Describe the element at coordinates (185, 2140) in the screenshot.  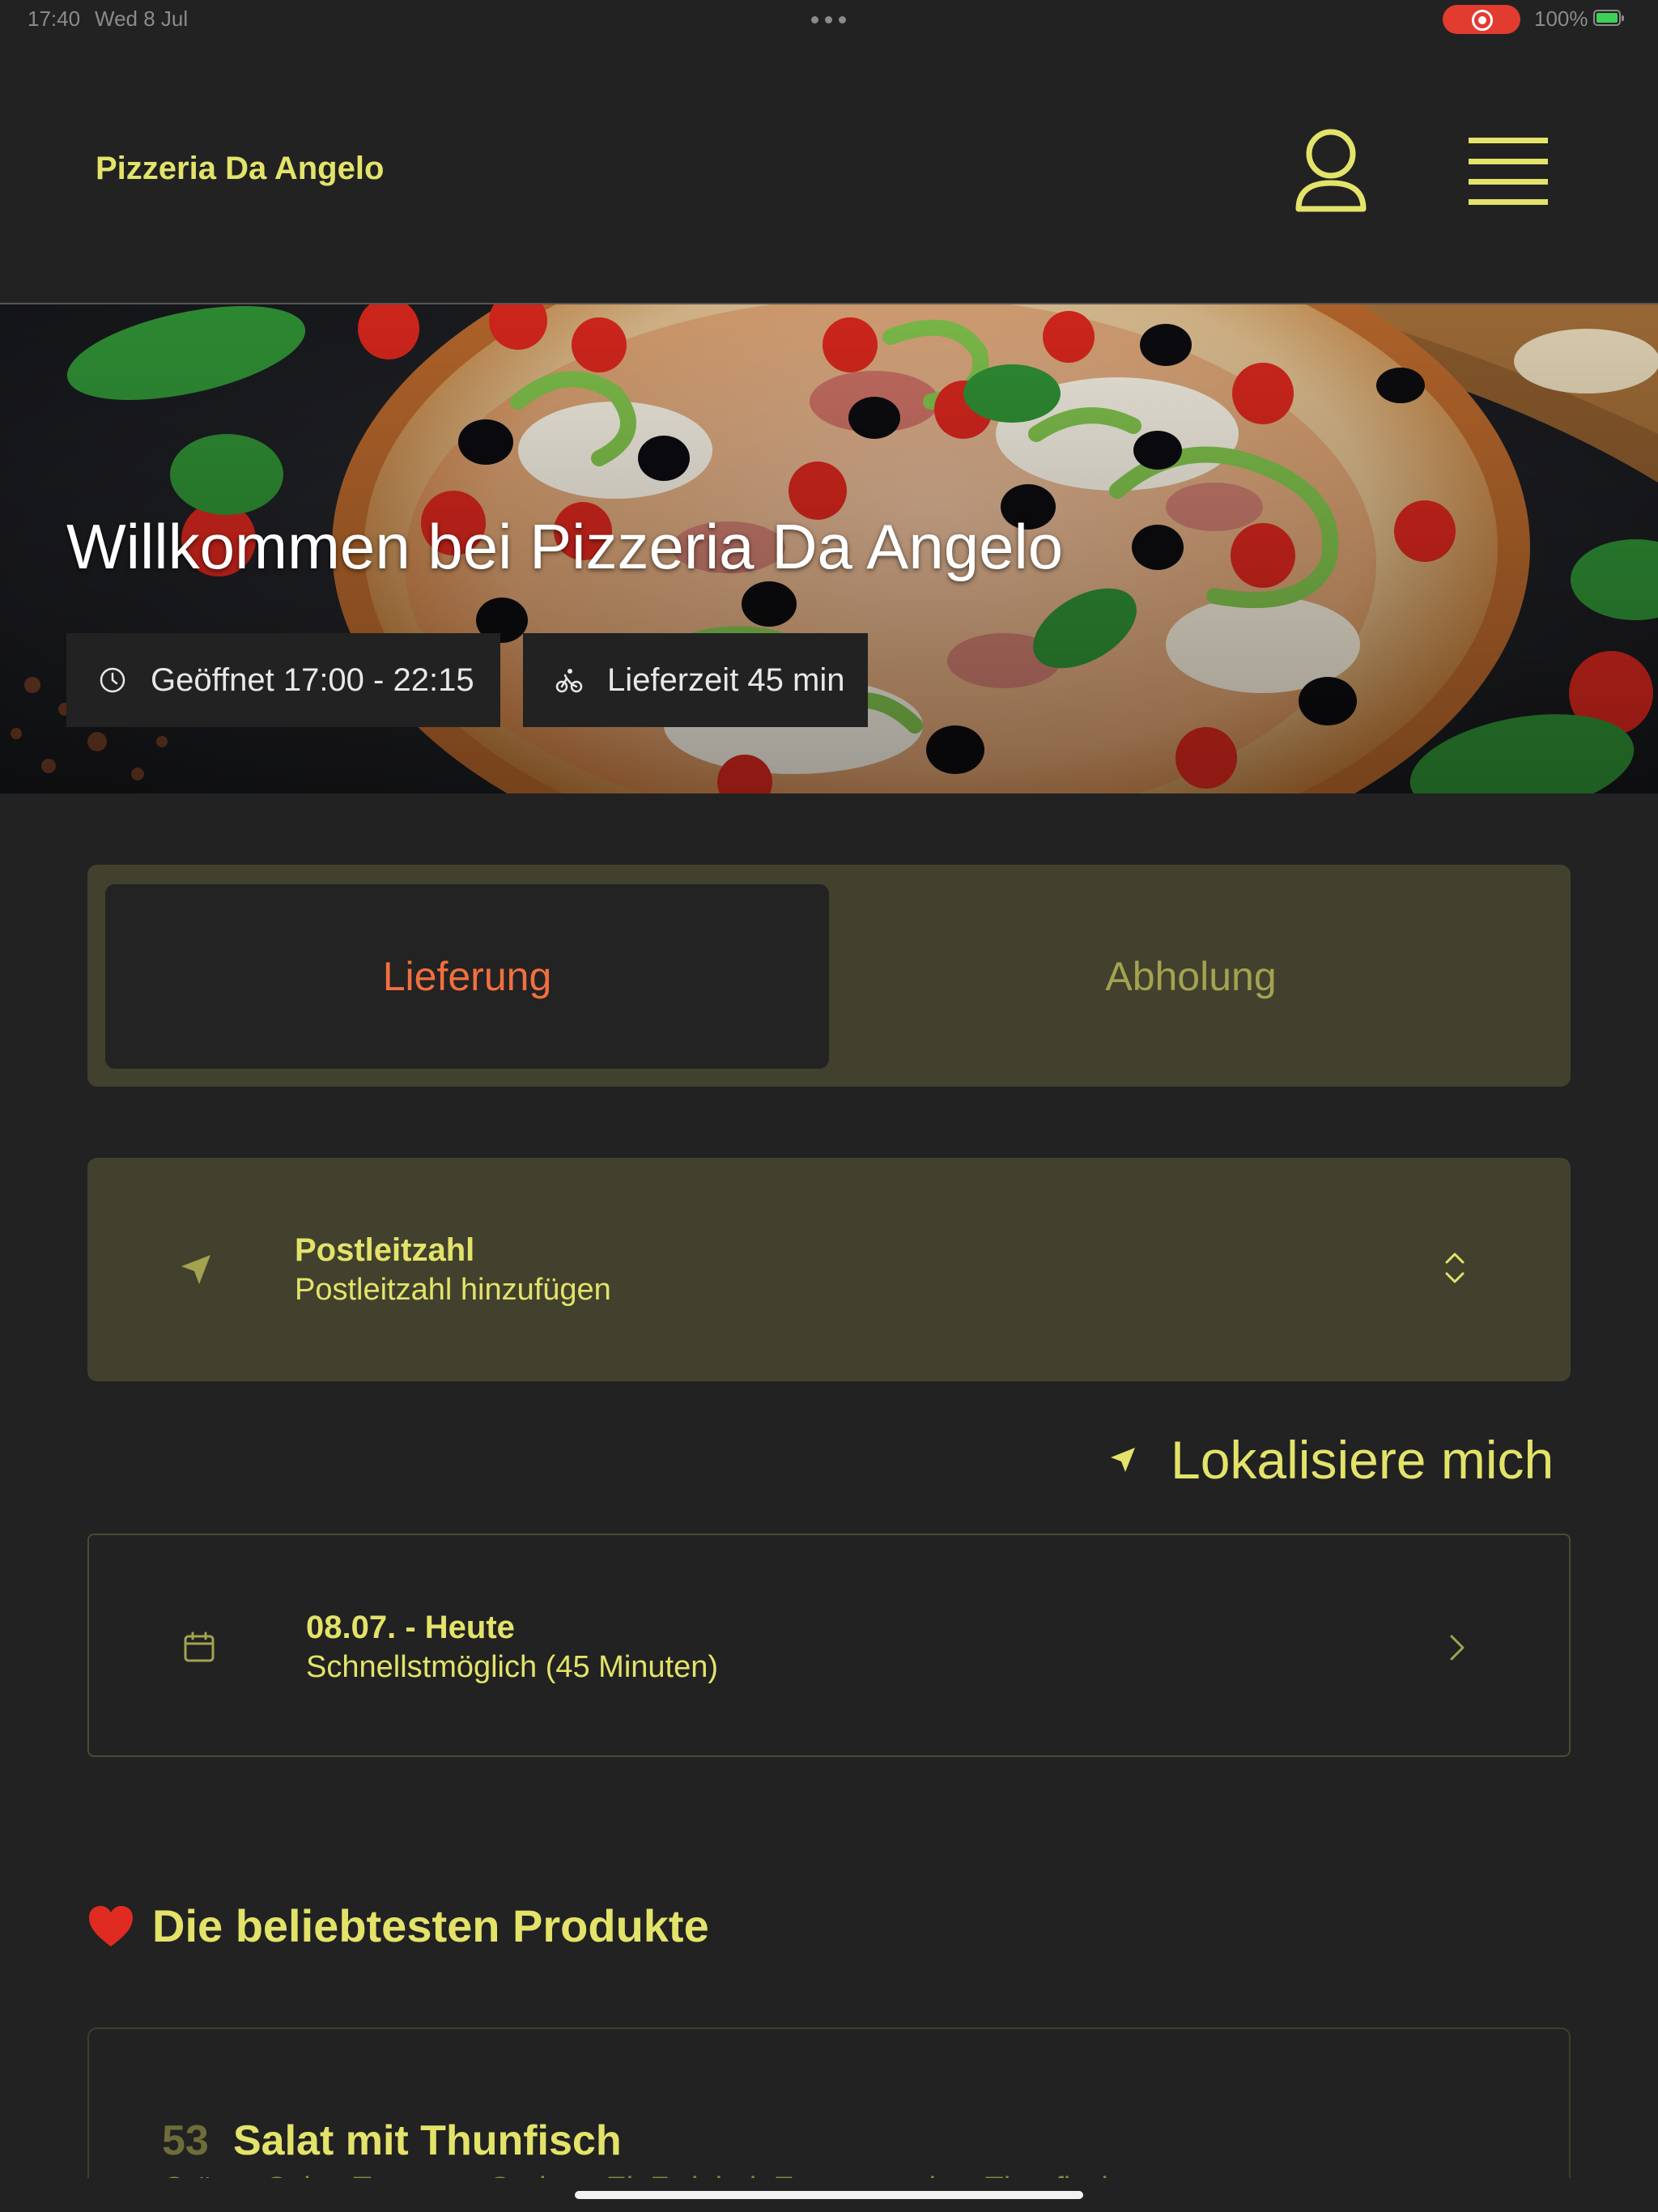
I see `product-number: 53` at that location.